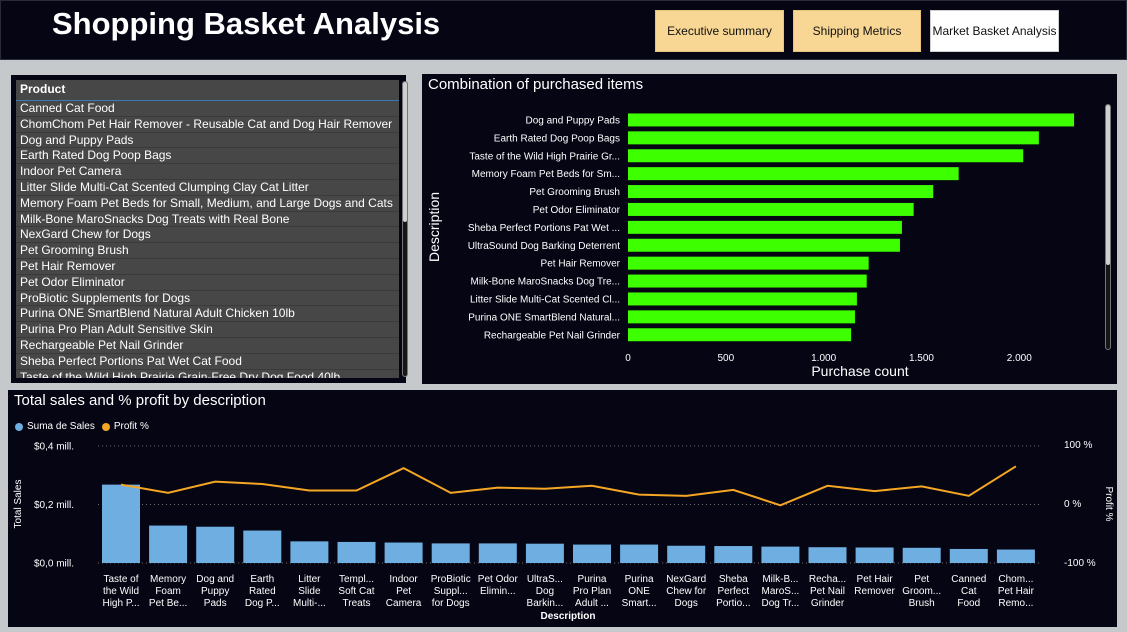 The height and width of the screenshot is (632, 1127). Describe the element at coordinates (557, 138) in the screenshot. I see `combo-category-label: Earth Rated Dog Poop Bags` at that location.